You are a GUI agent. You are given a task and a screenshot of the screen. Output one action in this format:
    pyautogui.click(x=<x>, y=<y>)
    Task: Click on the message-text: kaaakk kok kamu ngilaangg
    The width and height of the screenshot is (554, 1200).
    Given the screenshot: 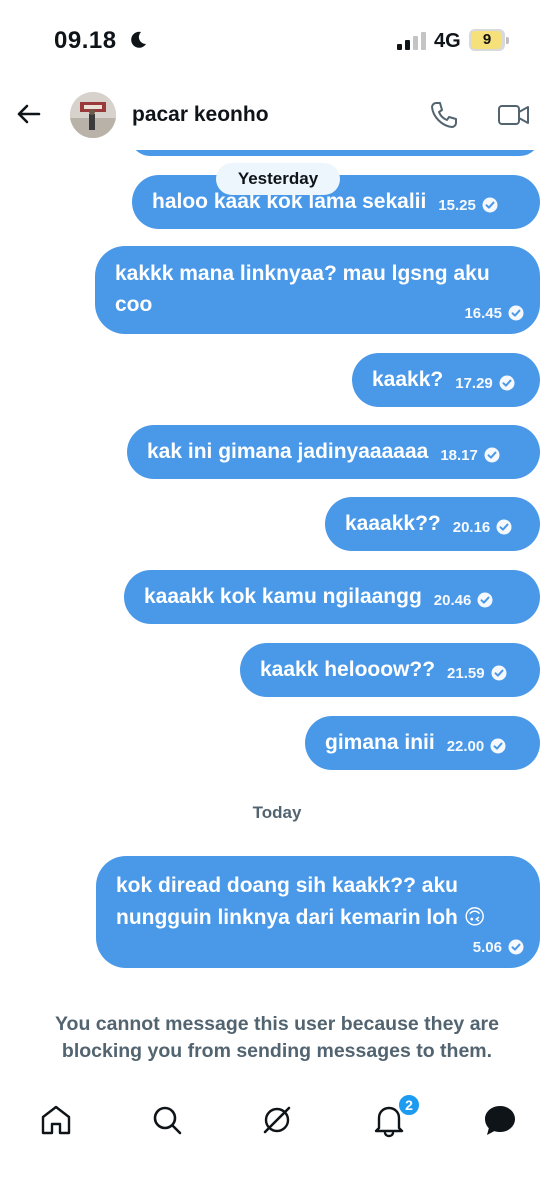 What is the action you would take?
    pyautogui.click(x=283, y=596)
    